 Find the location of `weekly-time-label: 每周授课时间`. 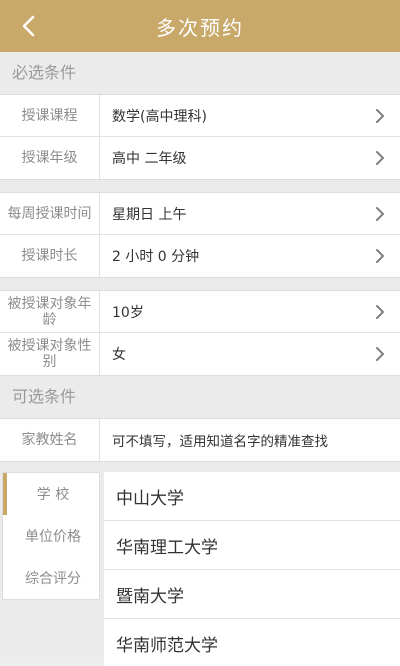

weekly-time-label: 每周授课时间 is located at coordinates (50, 213).